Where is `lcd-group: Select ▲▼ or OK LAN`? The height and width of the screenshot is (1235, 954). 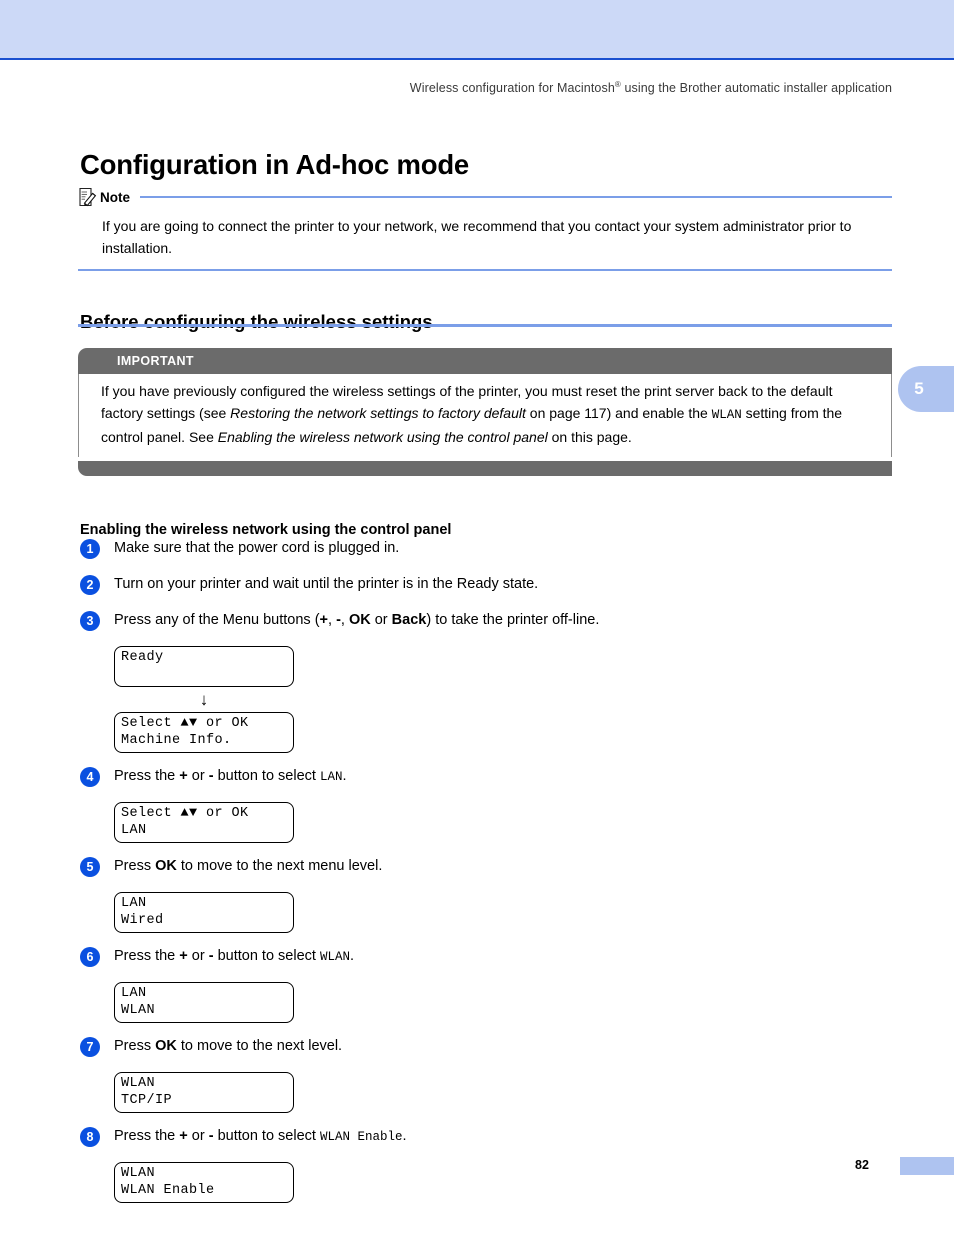
lcd-group: Select ▲▼ or OK LAN is located at coordinates (503, 822).